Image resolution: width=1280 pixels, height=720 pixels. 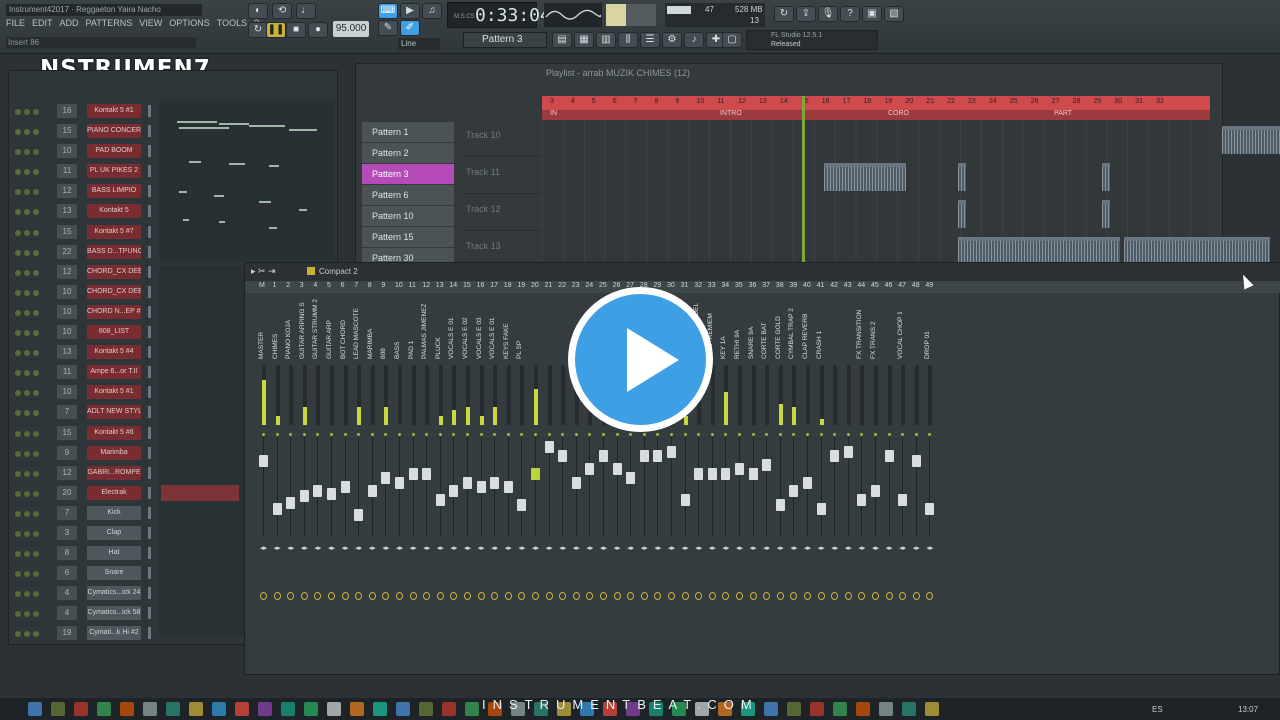 I want to click on channel-name-button: PAD BOOM, so click(x=114, y=151).